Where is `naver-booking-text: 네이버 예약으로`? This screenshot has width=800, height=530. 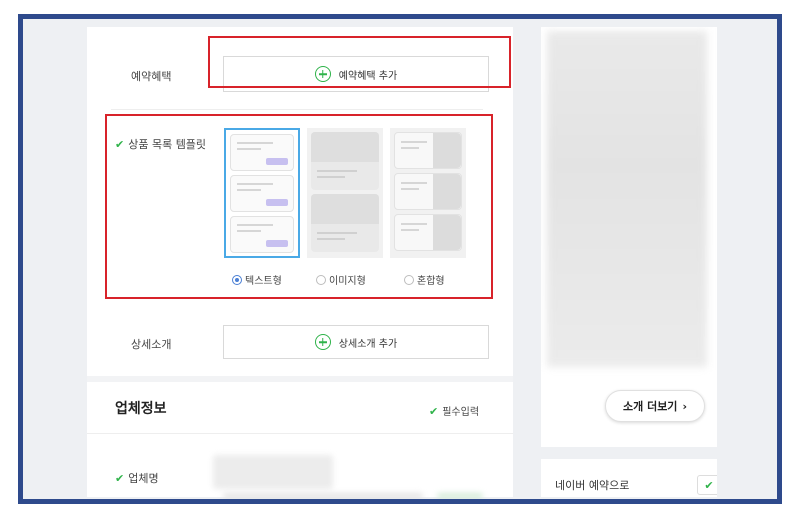
naver-booking-text: 네이버 예약으로 is located at coordinates (592, 485).